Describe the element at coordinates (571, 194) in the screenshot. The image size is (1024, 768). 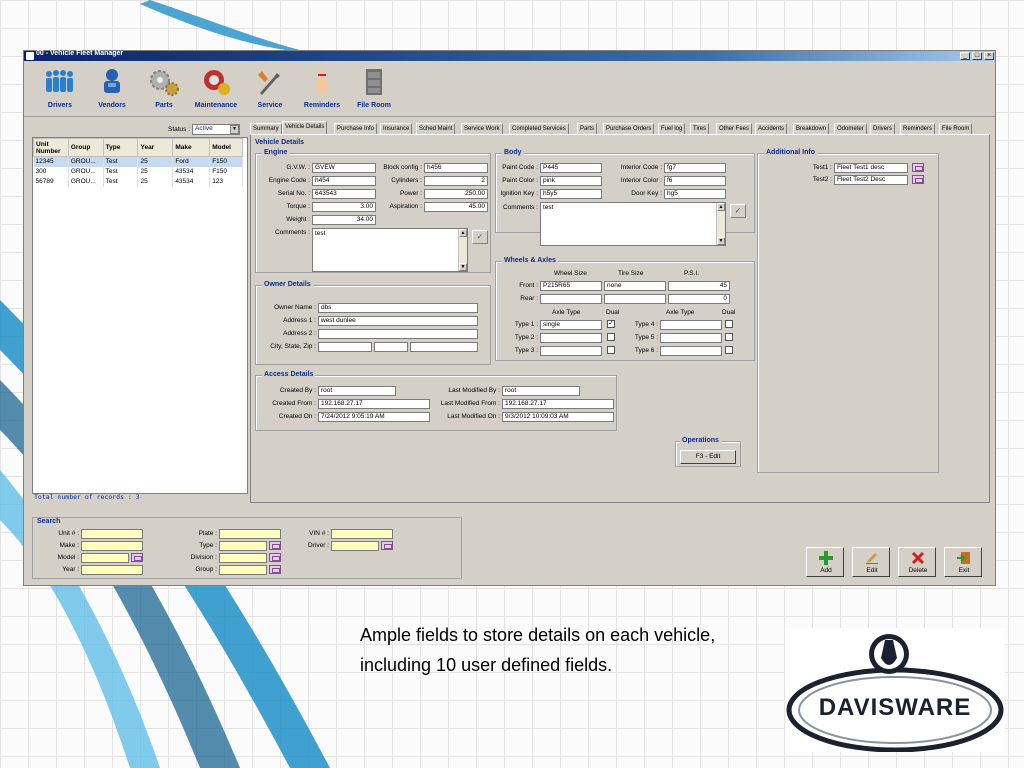
I see `ignition-key-field: h5y5` at that location.